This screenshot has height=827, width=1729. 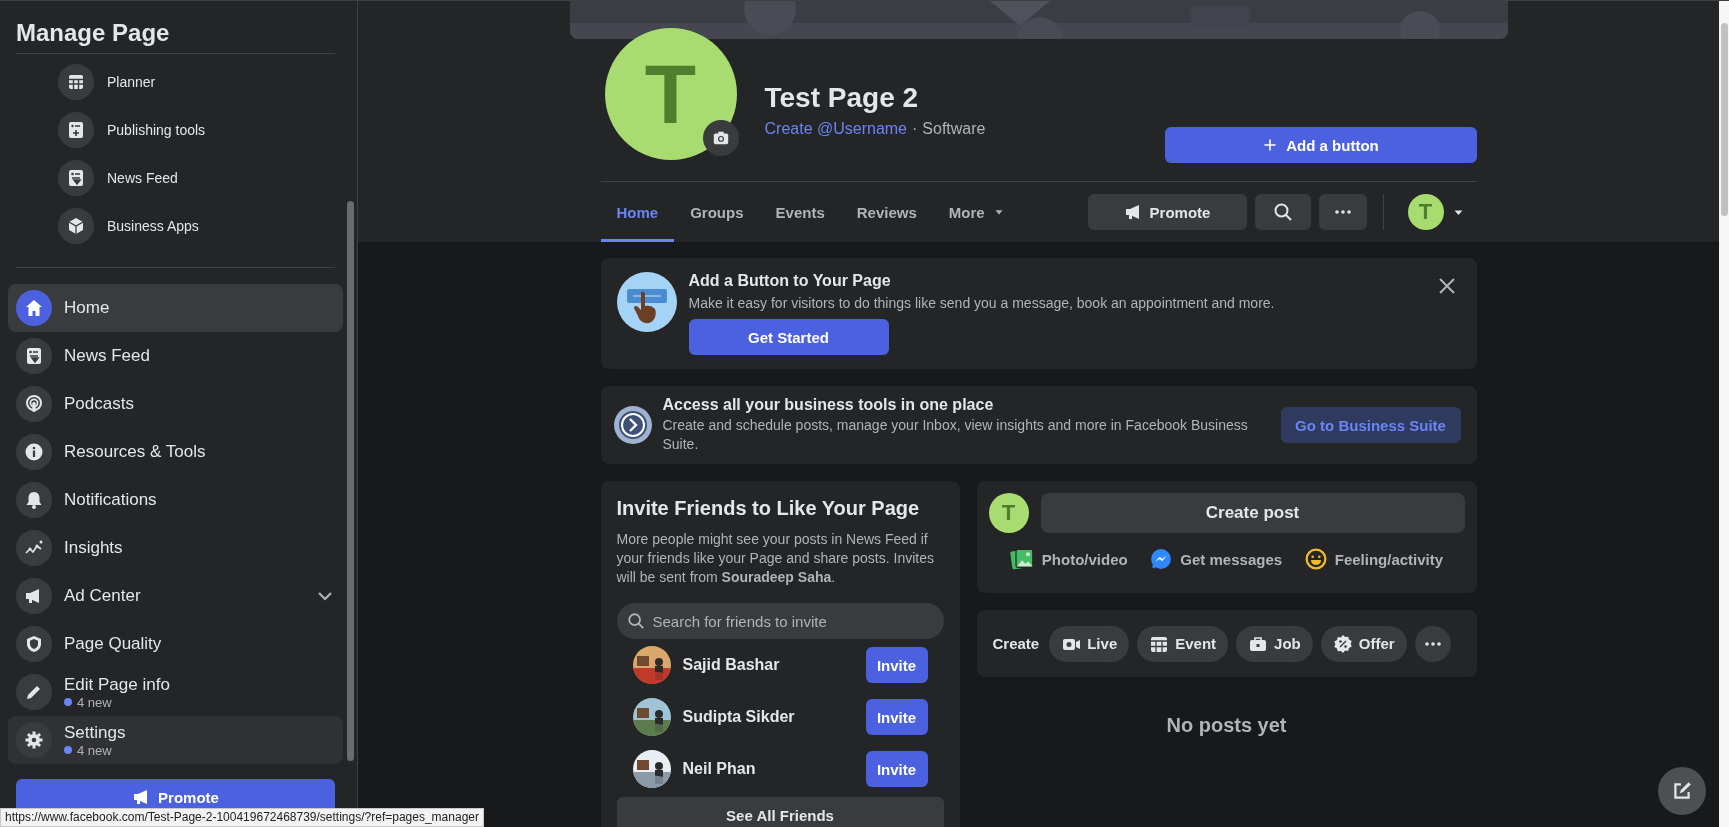 I want to click on friend-name: Sajid Bashar, so click(x=731, y=665).